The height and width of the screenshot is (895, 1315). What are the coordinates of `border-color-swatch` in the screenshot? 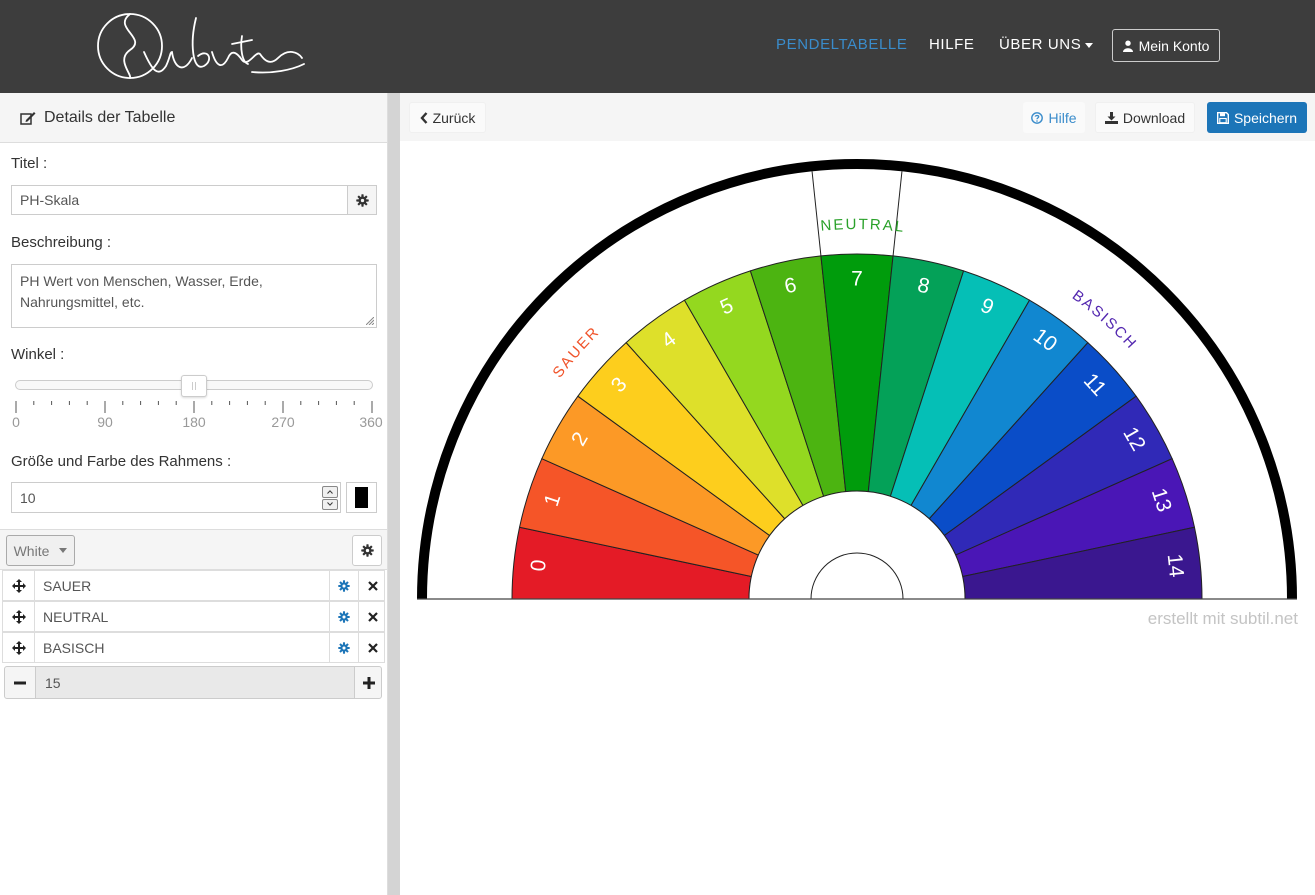 It's located at (361, 497).